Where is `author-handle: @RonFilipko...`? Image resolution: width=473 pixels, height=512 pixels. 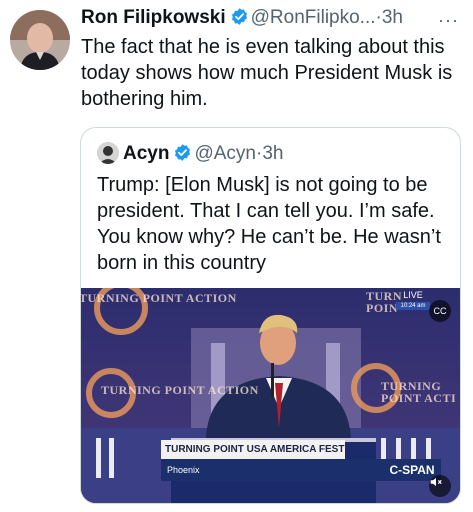 author-handle: @RonFilipko... is located at coordinates (313, 17).